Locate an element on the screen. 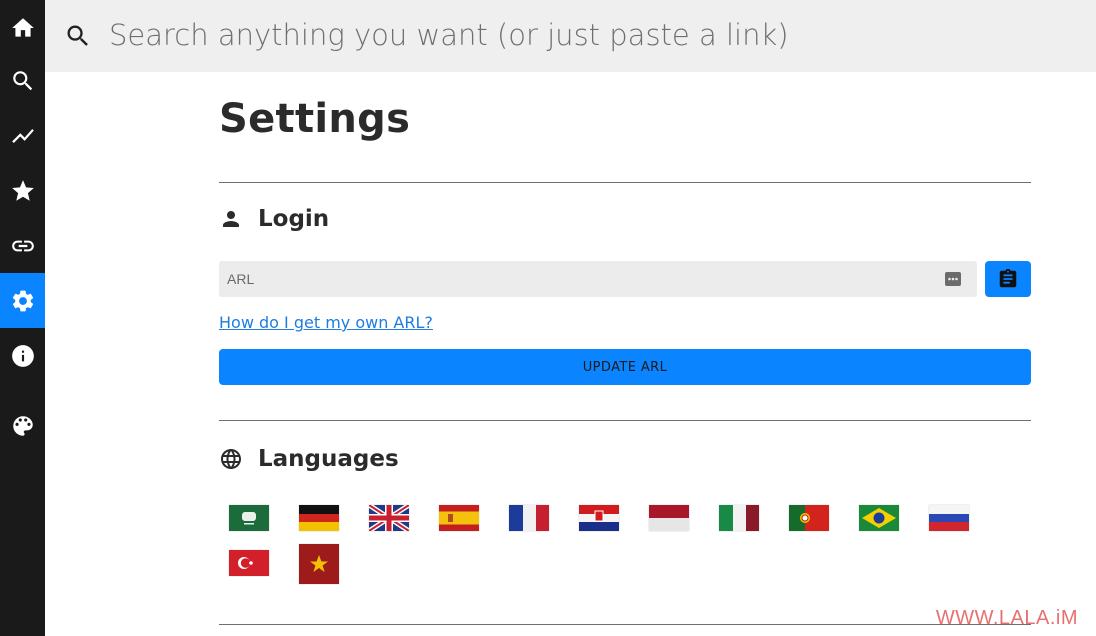 This screenshot has height=636, width=1096. gear-icon is located at coordinates (22, 300).